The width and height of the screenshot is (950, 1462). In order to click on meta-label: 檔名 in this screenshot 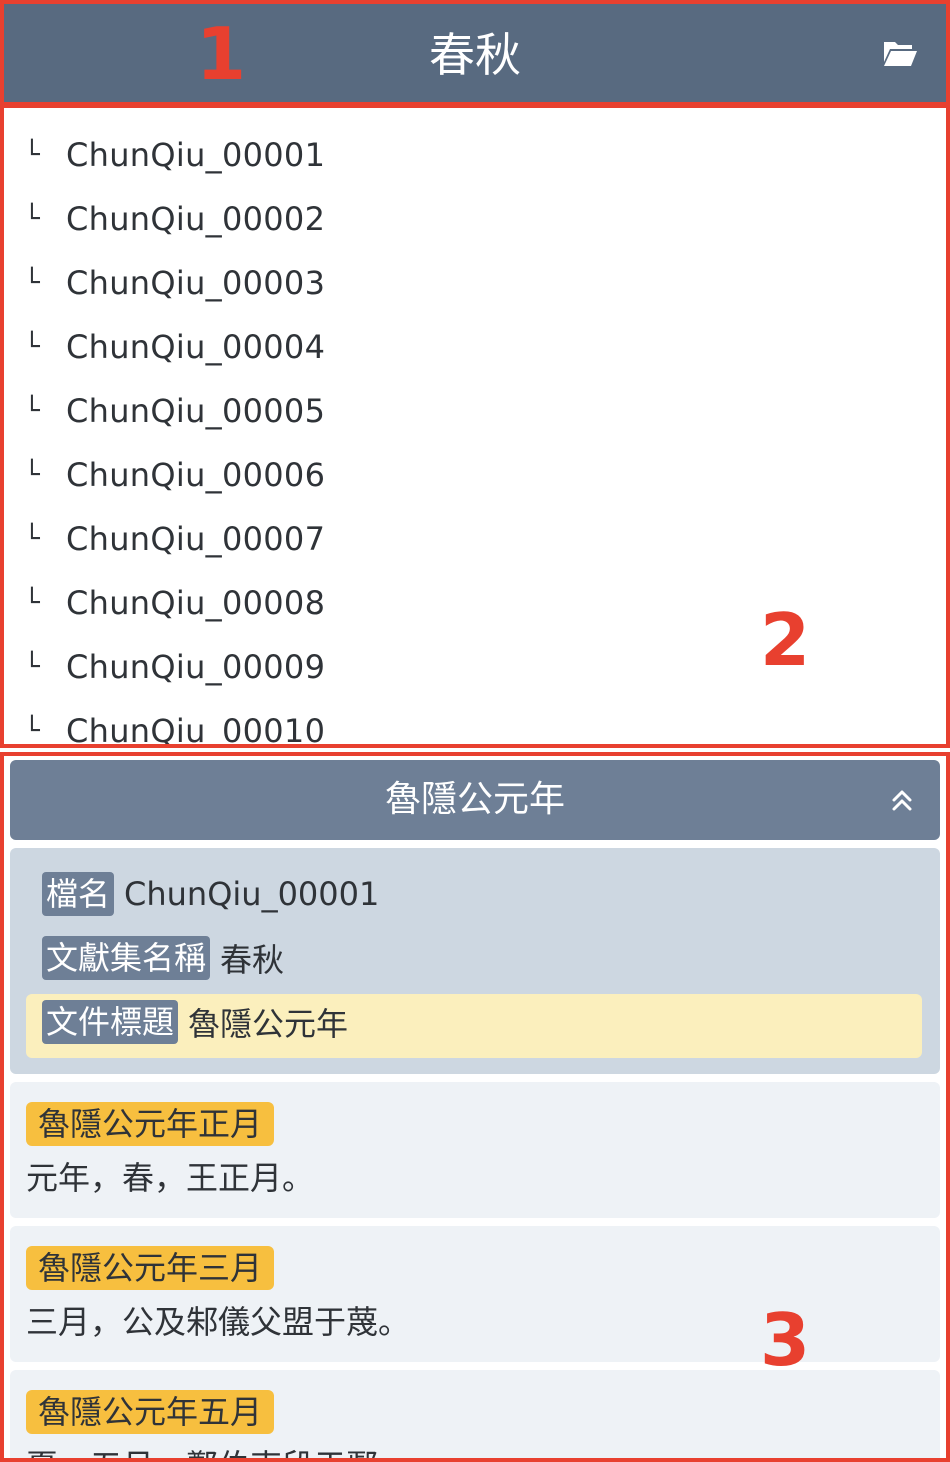, I will do `click(78, 894)`.